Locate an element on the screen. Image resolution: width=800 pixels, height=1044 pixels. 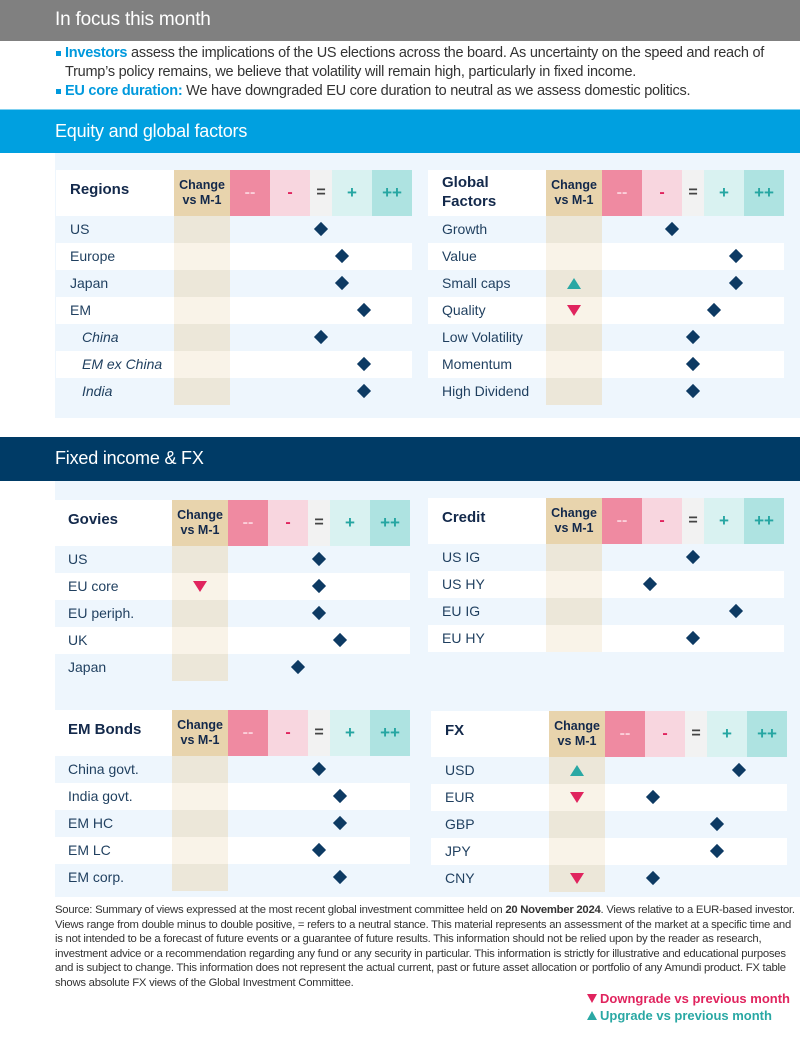
table-header: Govies Change vs M-1 -- - = + ++ is located at coordinates (232, 523).